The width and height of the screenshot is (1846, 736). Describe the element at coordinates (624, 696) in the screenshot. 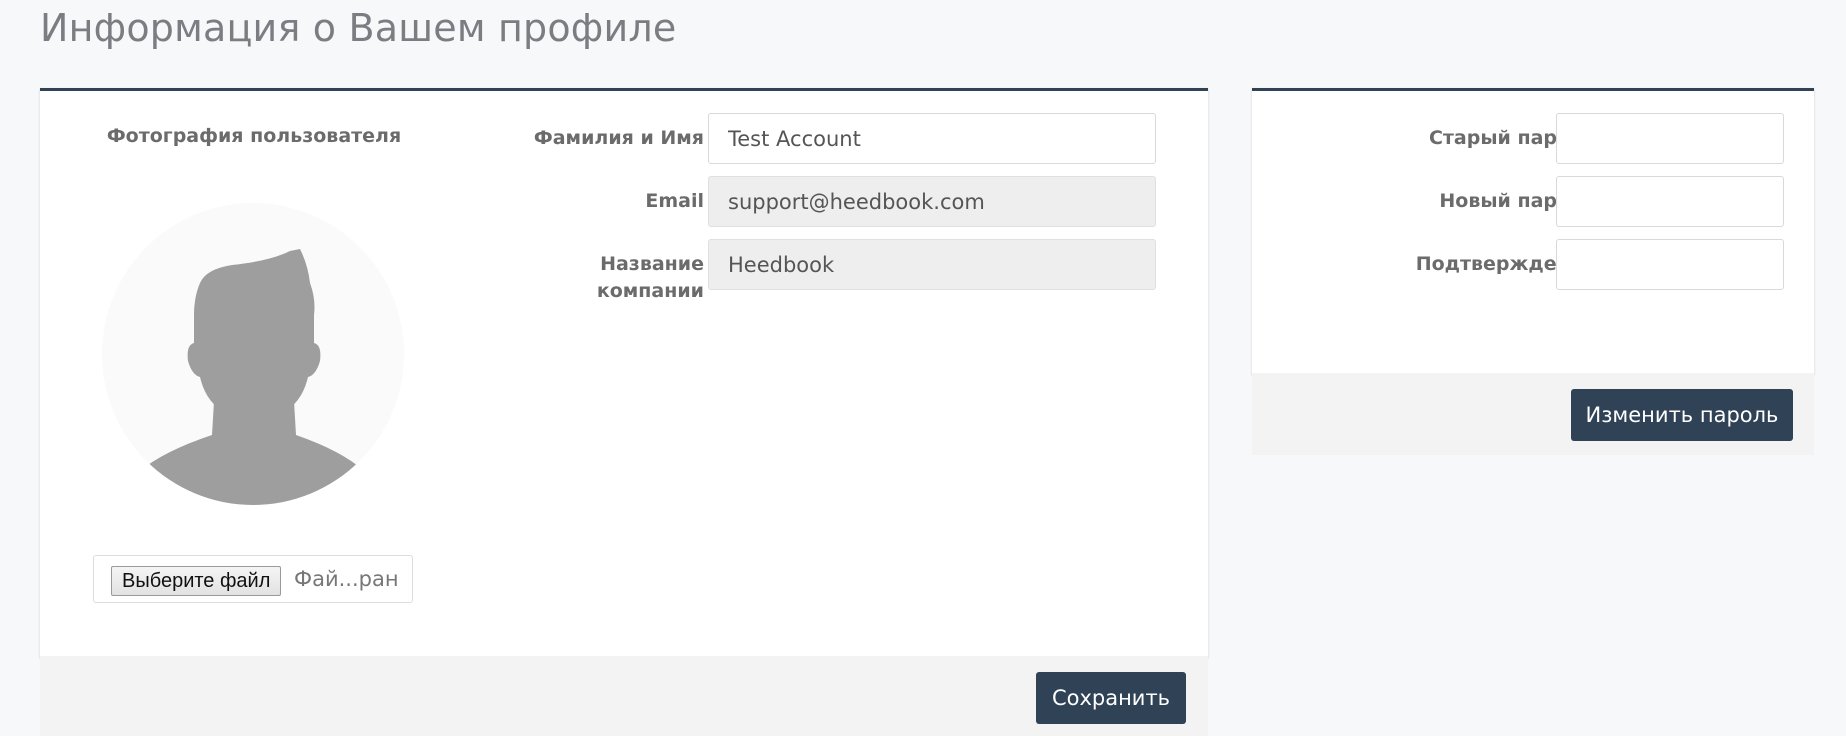

I see `profile-footer: Сохранить` at that location.